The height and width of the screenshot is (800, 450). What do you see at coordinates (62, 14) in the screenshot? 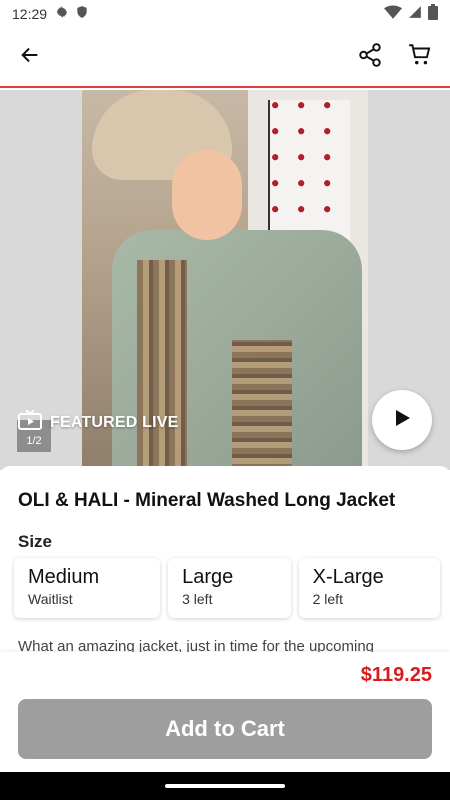
I see `gear-icon` at bounding box center [62, 14].